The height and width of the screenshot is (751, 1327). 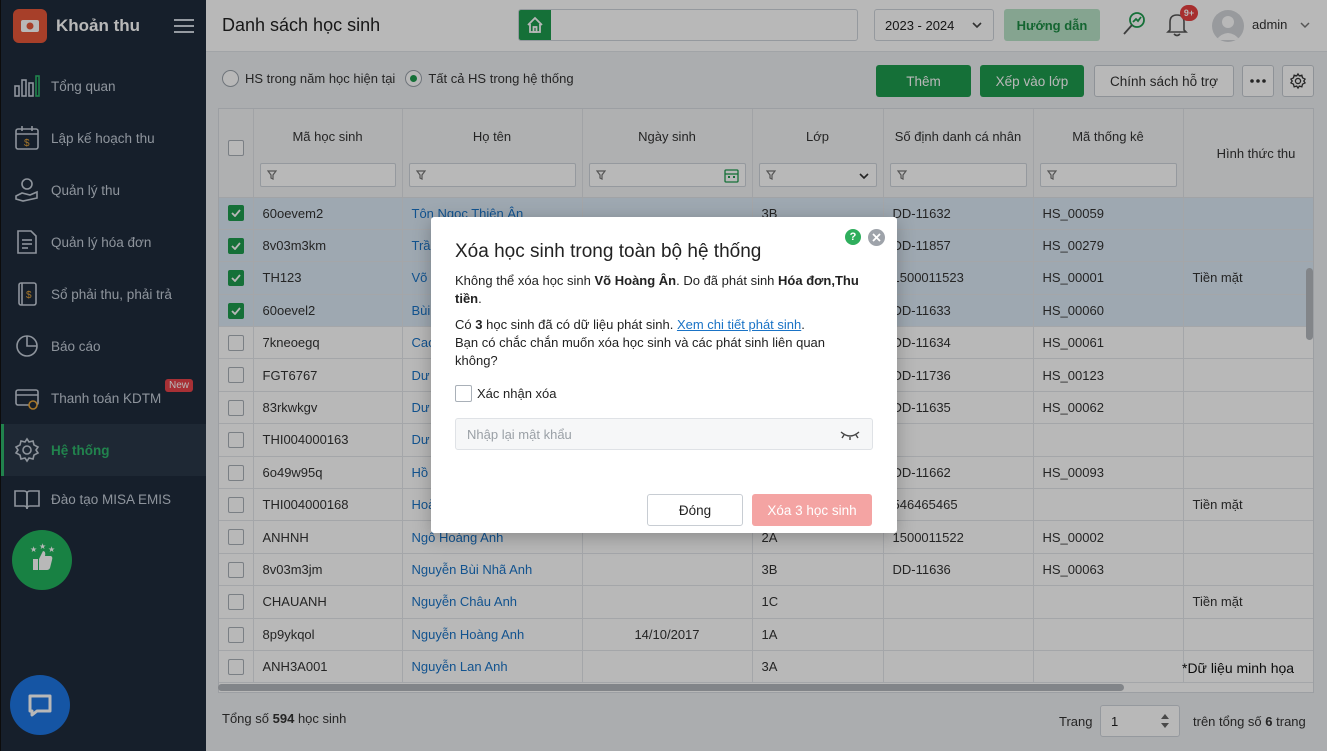 I want to click on close-icon, so click(x=876, y=237).